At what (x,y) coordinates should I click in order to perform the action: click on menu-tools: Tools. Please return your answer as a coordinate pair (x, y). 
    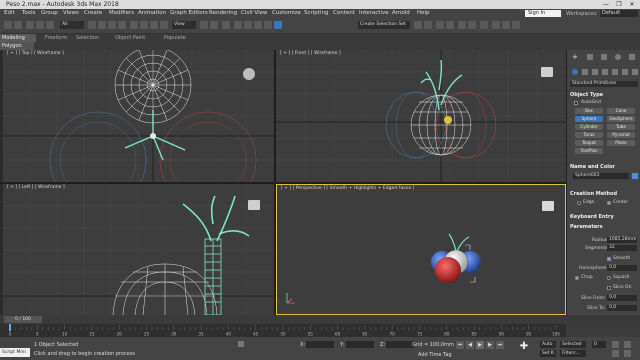
    Looking at the image, I should click on (29, 13).